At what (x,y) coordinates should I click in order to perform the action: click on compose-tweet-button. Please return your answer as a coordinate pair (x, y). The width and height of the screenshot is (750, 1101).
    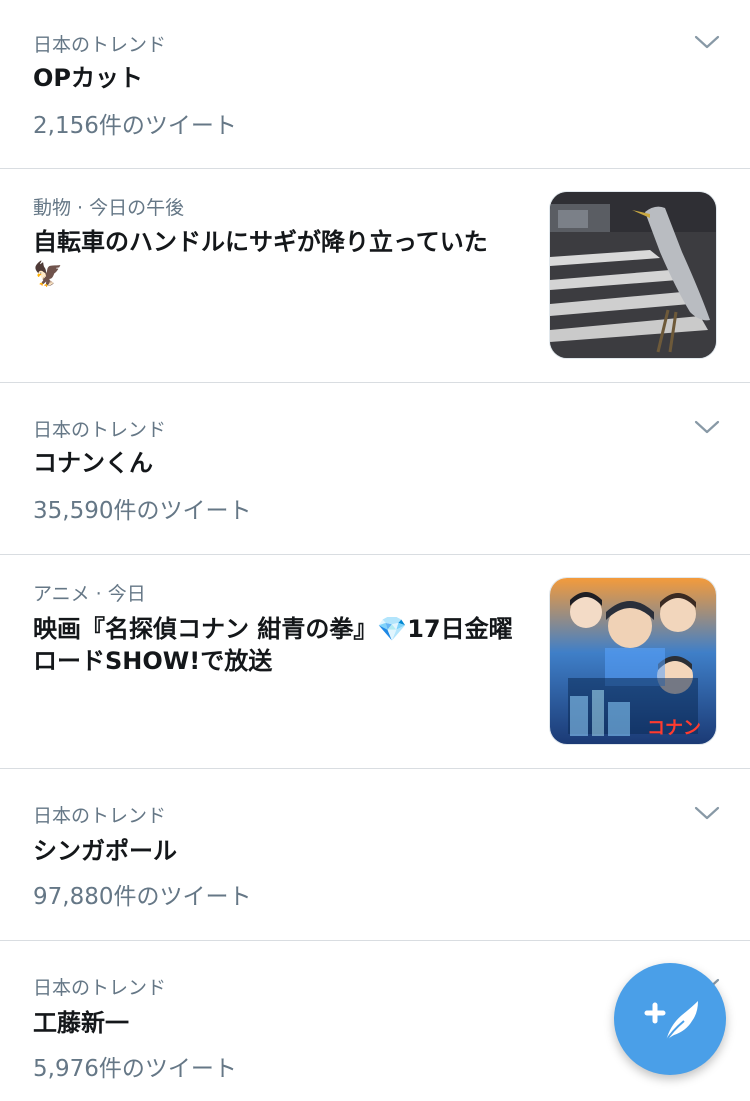
    Looking at the image, I should click on (670, 1019).